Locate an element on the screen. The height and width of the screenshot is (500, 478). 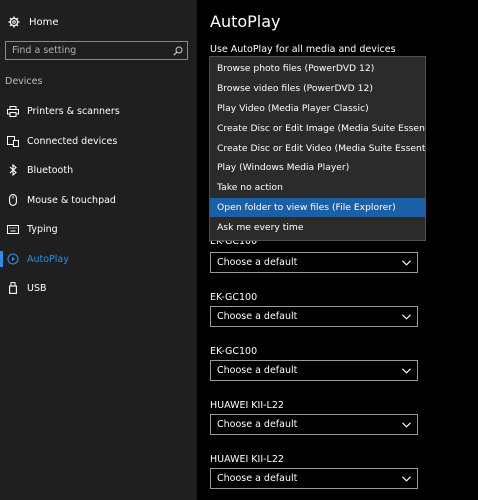
keyboard-icon is located at coordinates (13, 229).